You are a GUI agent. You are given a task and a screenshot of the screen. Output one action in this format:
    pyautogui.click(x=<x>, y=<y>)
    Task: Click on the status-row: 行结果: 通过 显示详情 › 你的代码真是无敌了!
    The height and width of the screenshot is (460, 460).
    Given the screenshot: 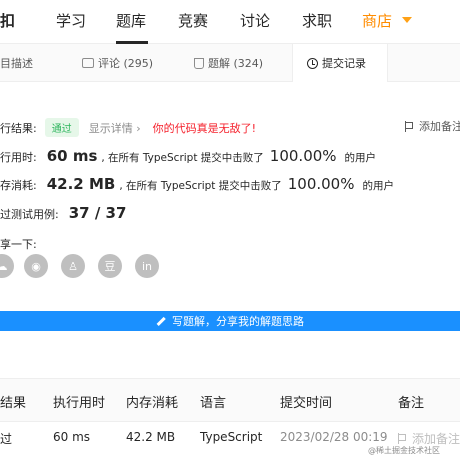 What is the action you would take?
    pyautogui.click(x=128, y=127)
    